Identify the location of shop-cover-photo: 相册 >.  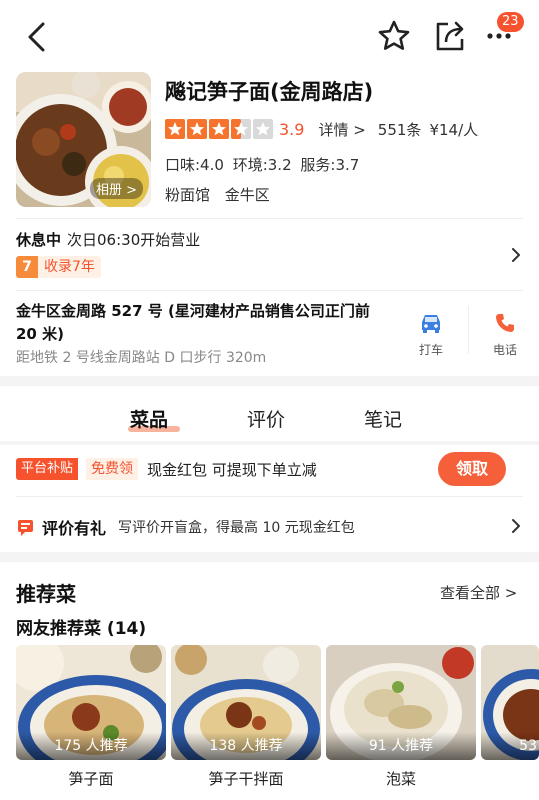
(83, 139).